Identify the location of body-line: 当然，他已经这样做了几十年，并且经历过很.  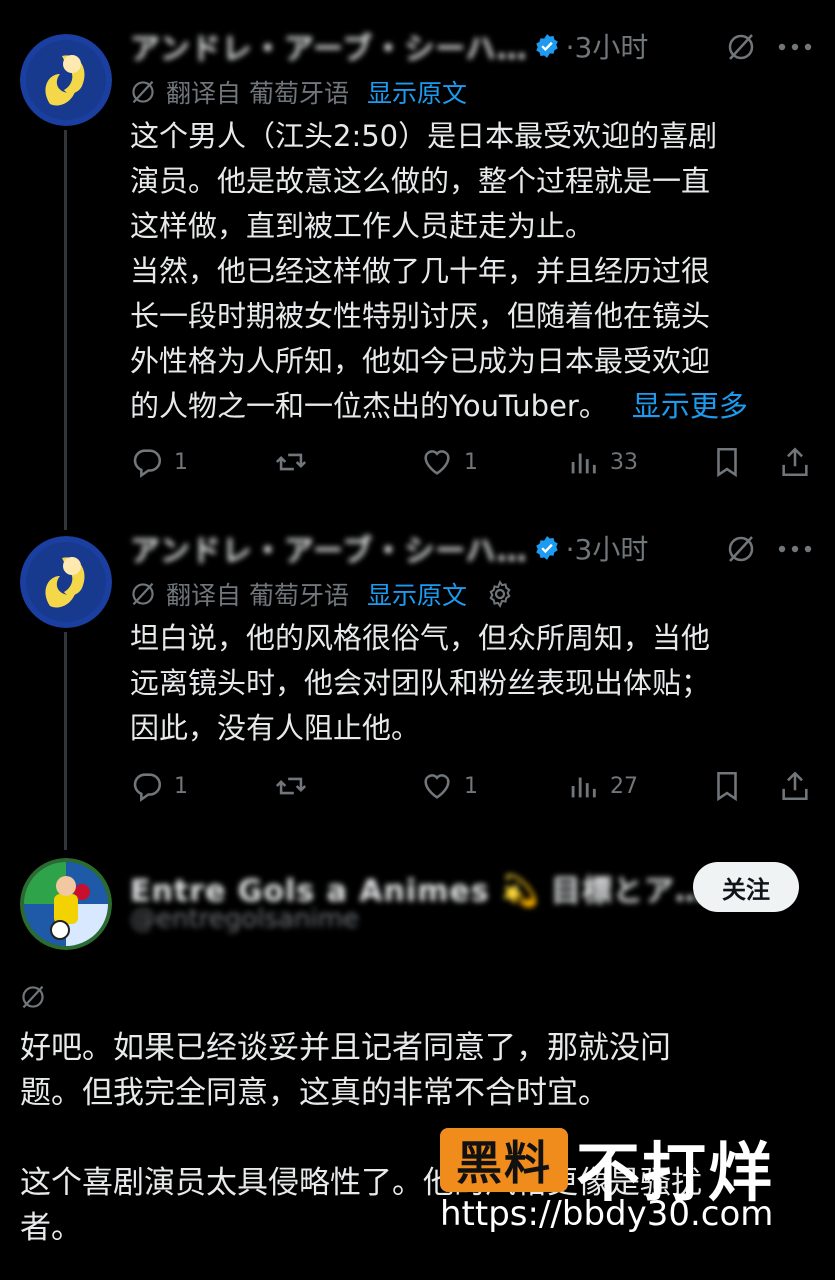
(420, 271).